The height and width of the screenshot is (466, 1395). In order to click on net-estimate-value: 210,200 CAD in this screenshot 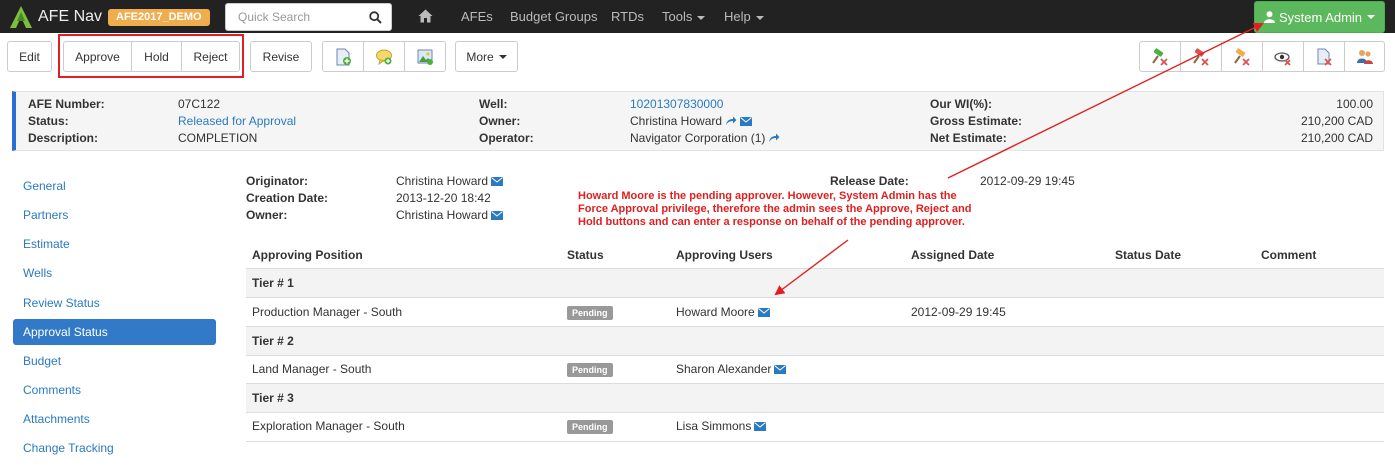, I will do `click(1336, 138)`.